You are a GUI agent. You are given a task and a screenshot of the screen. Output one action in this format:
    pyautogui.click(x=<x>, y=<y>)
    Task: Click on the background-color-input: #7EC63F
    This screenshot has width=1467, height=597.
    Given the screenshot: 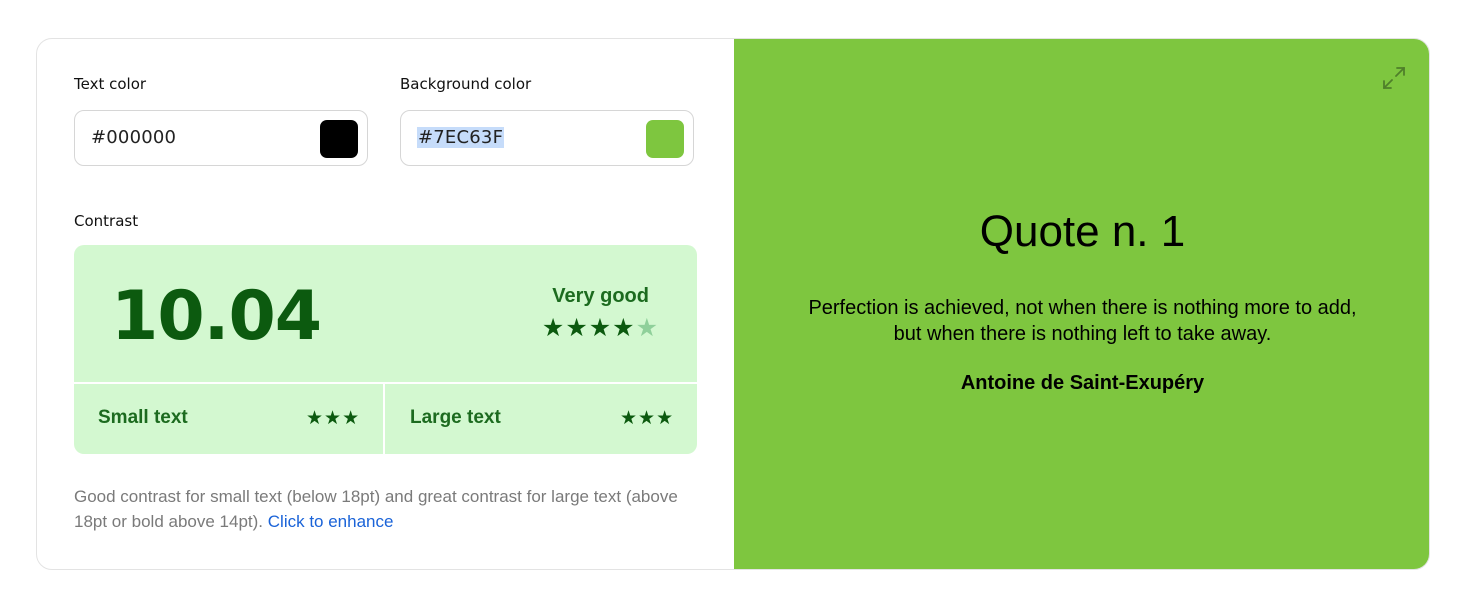 What is the action you would take?
    pyautogui.click(x=461, y=137)
    